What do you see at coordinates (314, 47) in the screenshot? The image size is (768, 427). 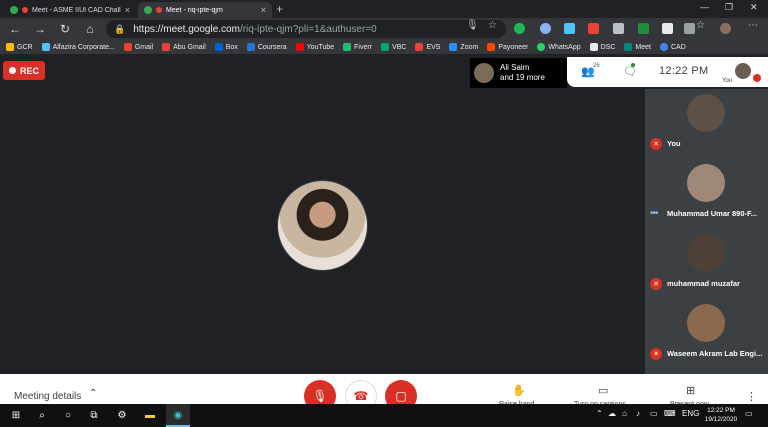 I see `bookmark-youtube: YouTube` at bounding box center [314, 47].